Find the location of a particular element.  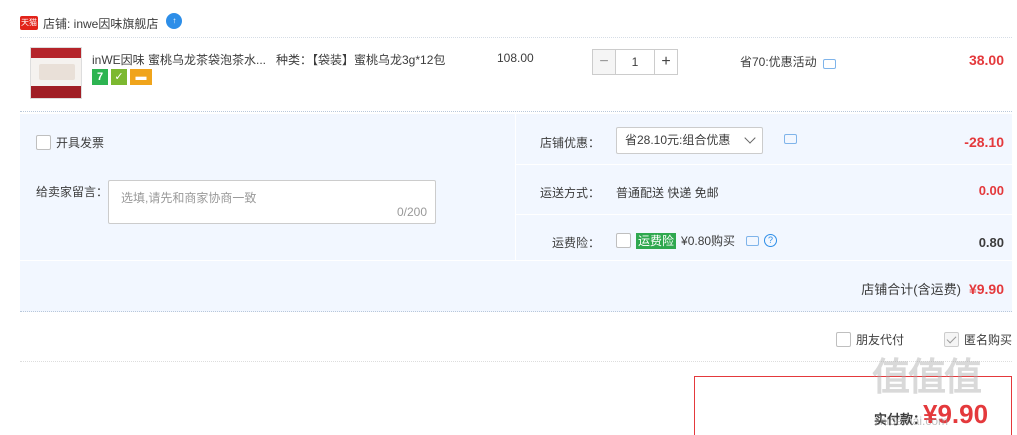

message-char-counter: 0/200 is located at coordinates (411, 212).